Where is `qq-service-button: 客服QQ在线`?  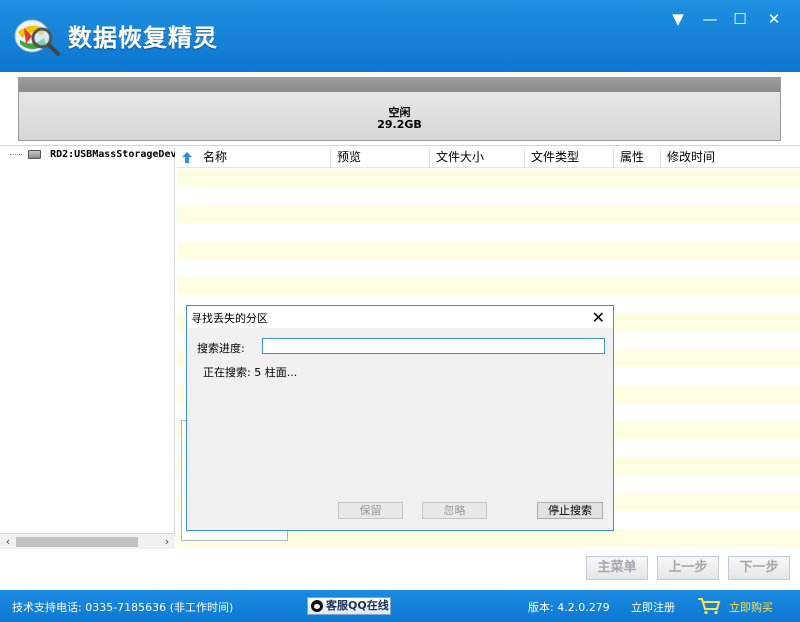 qq-service-button: 客服QQ在线 is located at coordinates (349, 606).